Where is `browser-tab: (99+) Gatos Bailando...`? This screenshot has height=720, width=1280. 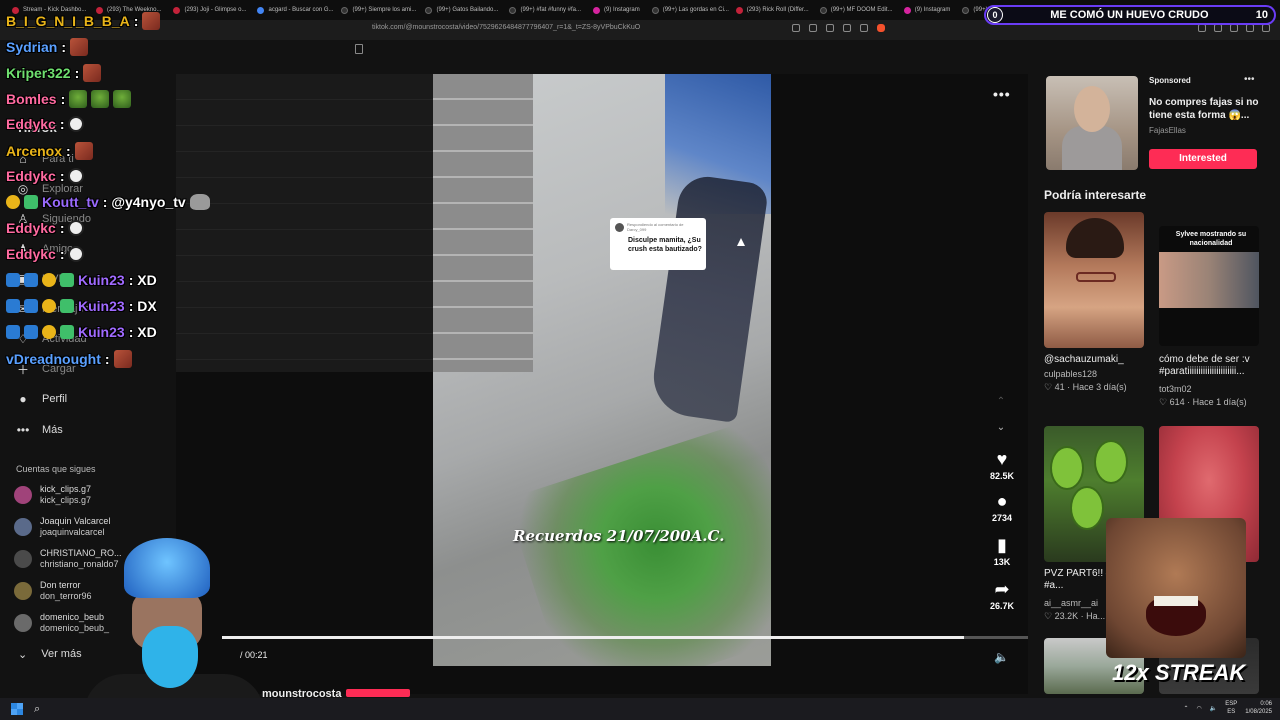 browser-tab: (99+) Gatos Bailando... is located at coordinates (461, 10).